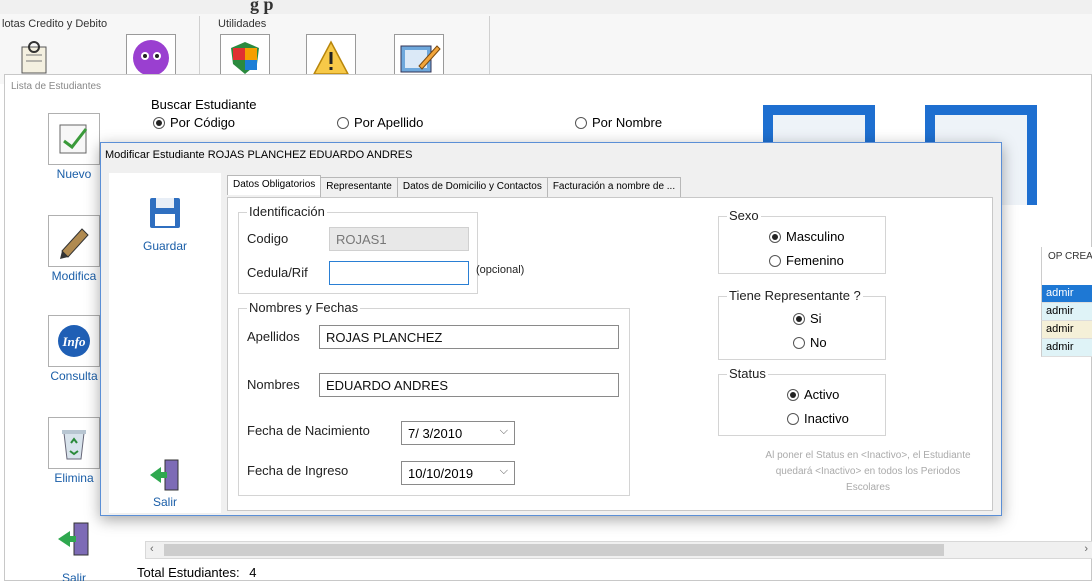  I want to click on grid-header-op-crea: OP CREA, so click(1066, 266).